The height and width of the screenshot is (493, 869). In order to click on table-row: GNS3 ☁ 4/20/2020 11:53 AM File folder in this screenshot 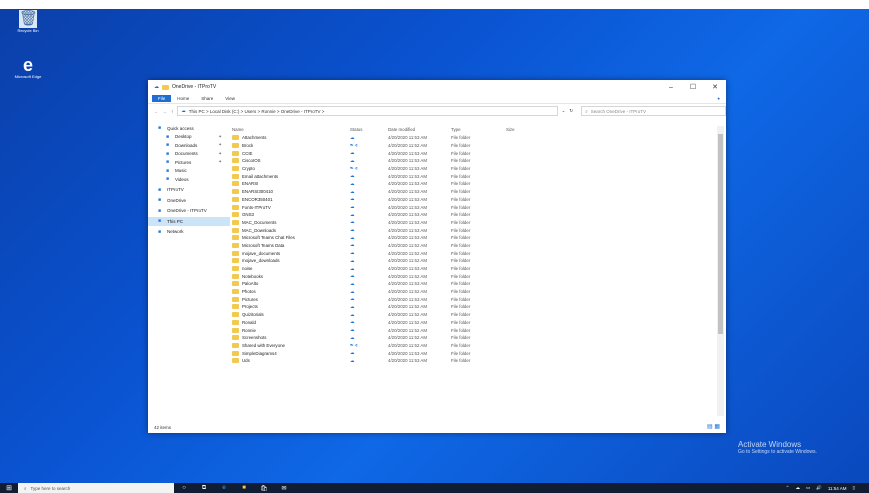, I will do `click(475, 215)`.